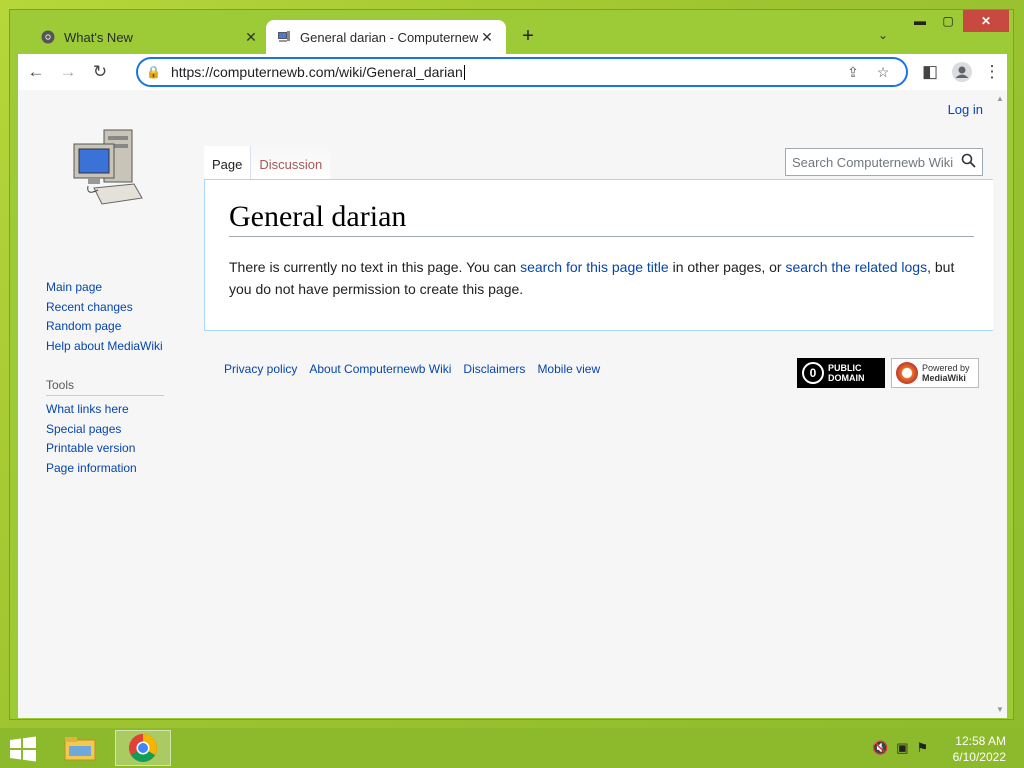 The image size is (1024, 768). What do you see at coordinates (91, 469) in the screenshot?
I see `tools-item-page-information: Page information` at bounding box center [91, 469].